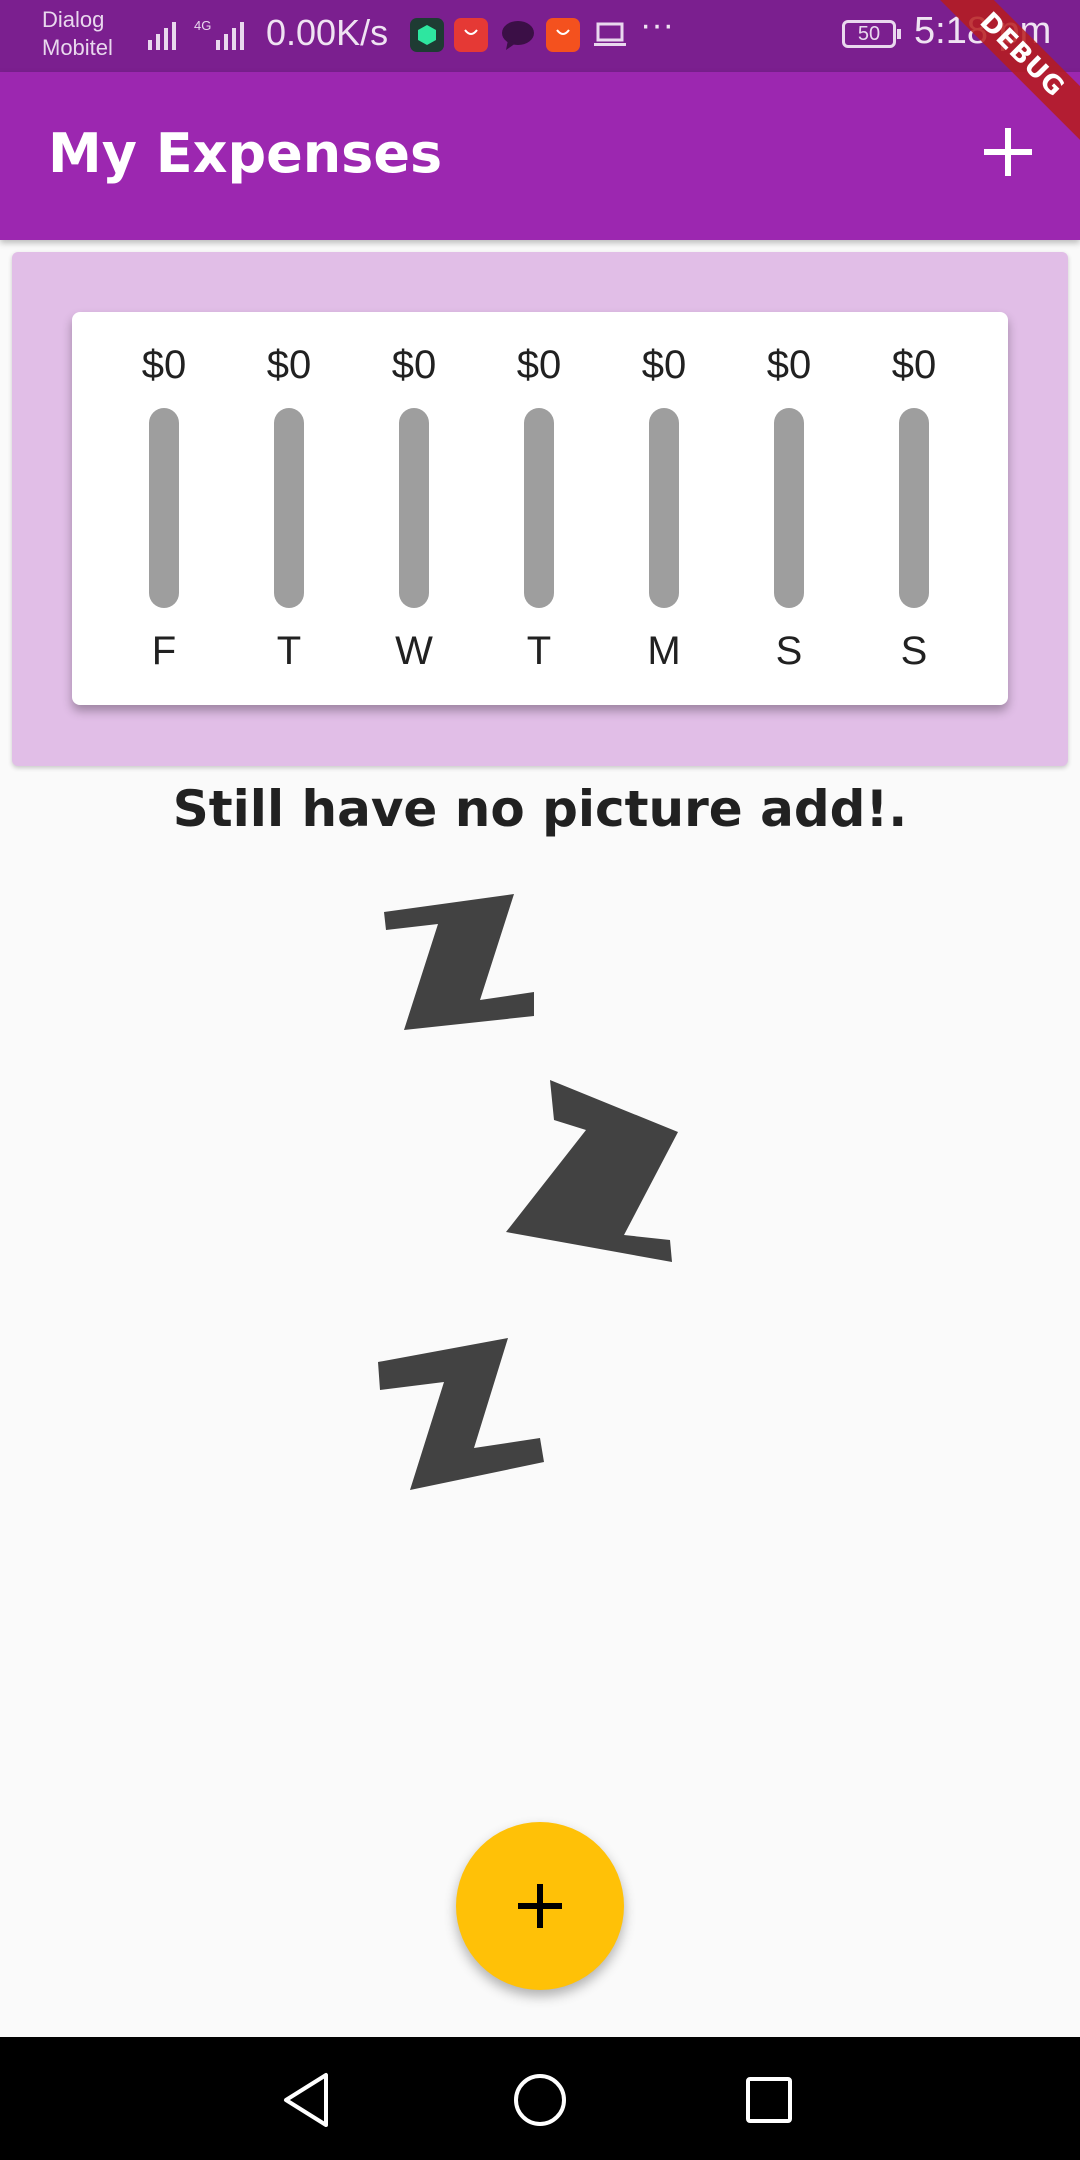  I want to click on app-bar: My Expenses, so click(540, 156).